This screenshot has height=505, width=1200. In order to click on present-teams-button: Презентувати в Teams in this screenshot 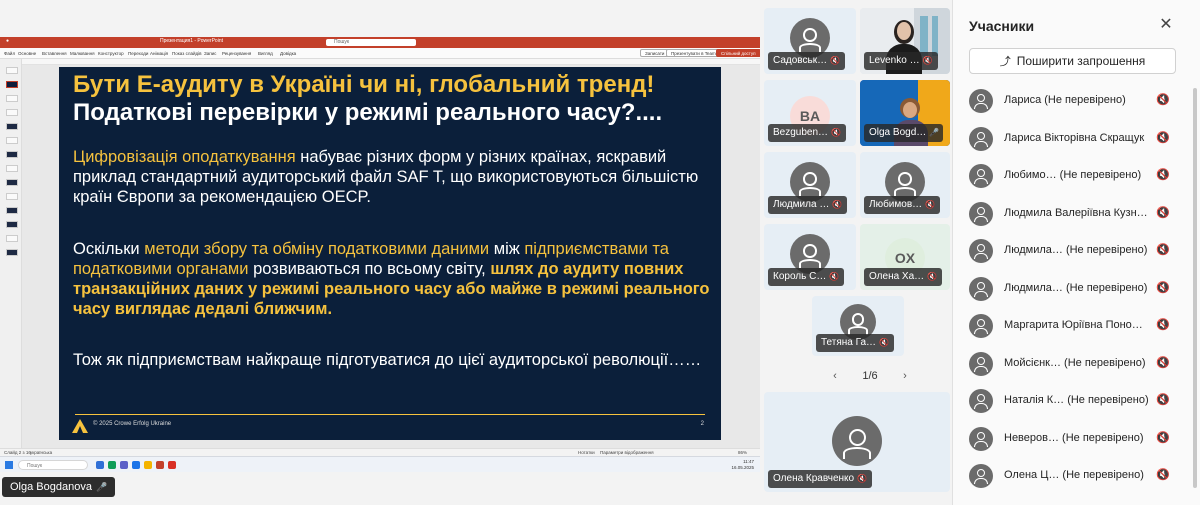, I will do `click(694, 53)`.